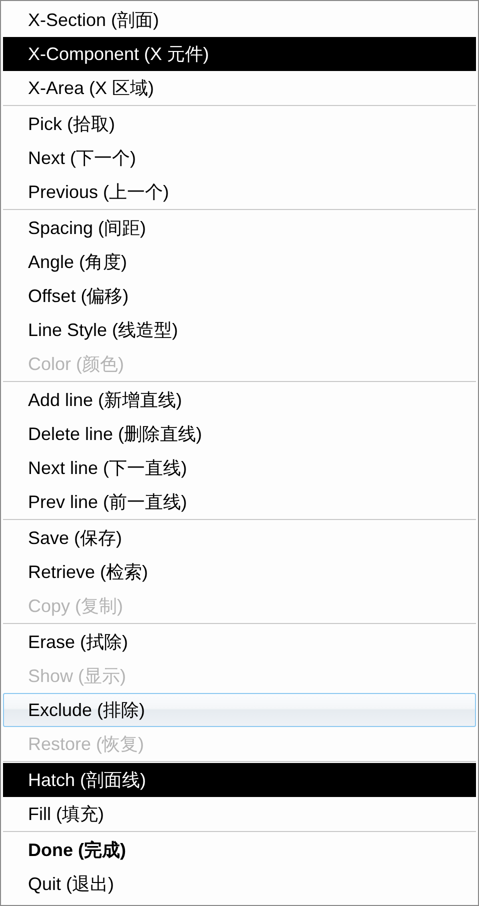 This screenshot has height=906, width=479. I want to click on menu-item: Hatch (剖面线), so click(239, 780).